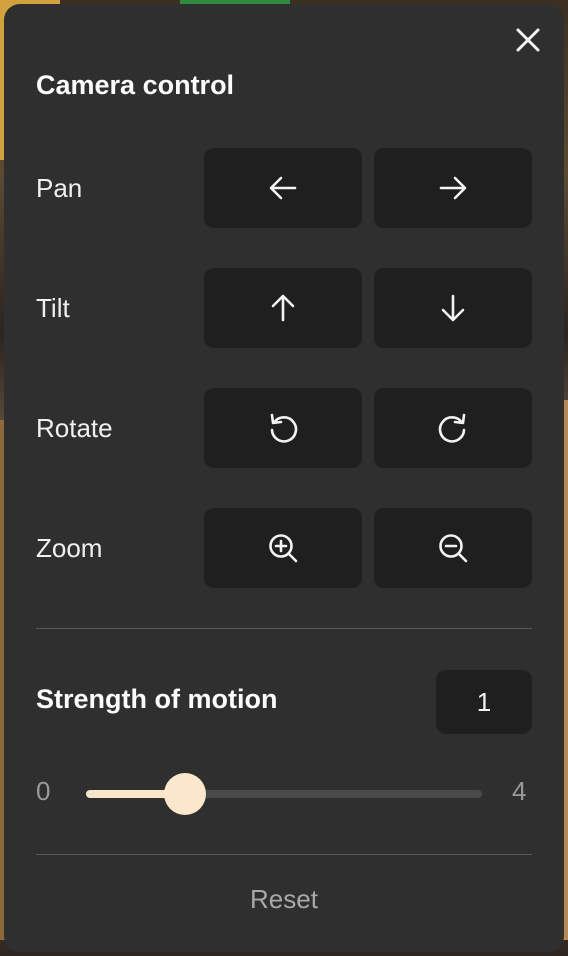  I want to click on rotate-clockwise-icon, so click(452, 428).